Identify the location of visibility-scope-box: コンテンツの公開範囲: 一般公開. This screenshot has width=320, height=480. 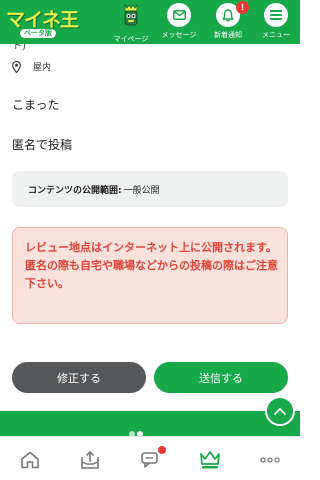
(150, 189).